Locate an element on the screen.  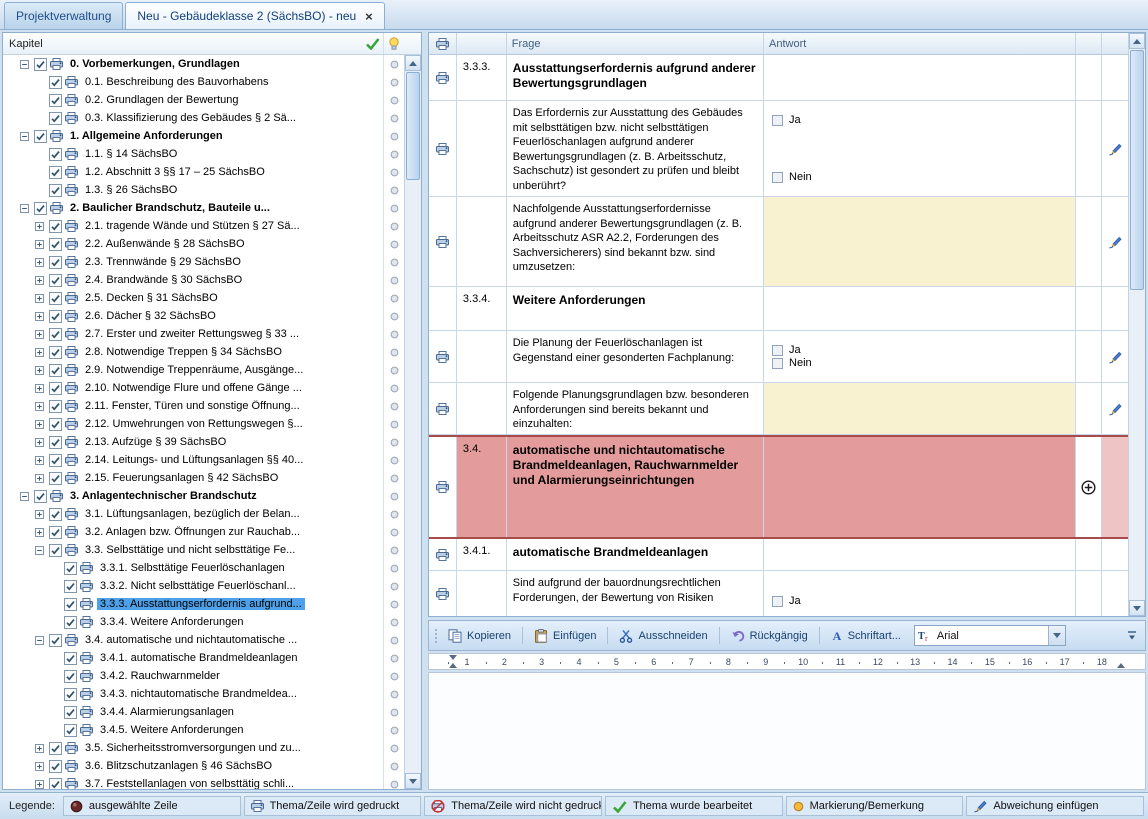
tab-projektverwaltung: Projektverwaltung is located at coordinates (64, 15).